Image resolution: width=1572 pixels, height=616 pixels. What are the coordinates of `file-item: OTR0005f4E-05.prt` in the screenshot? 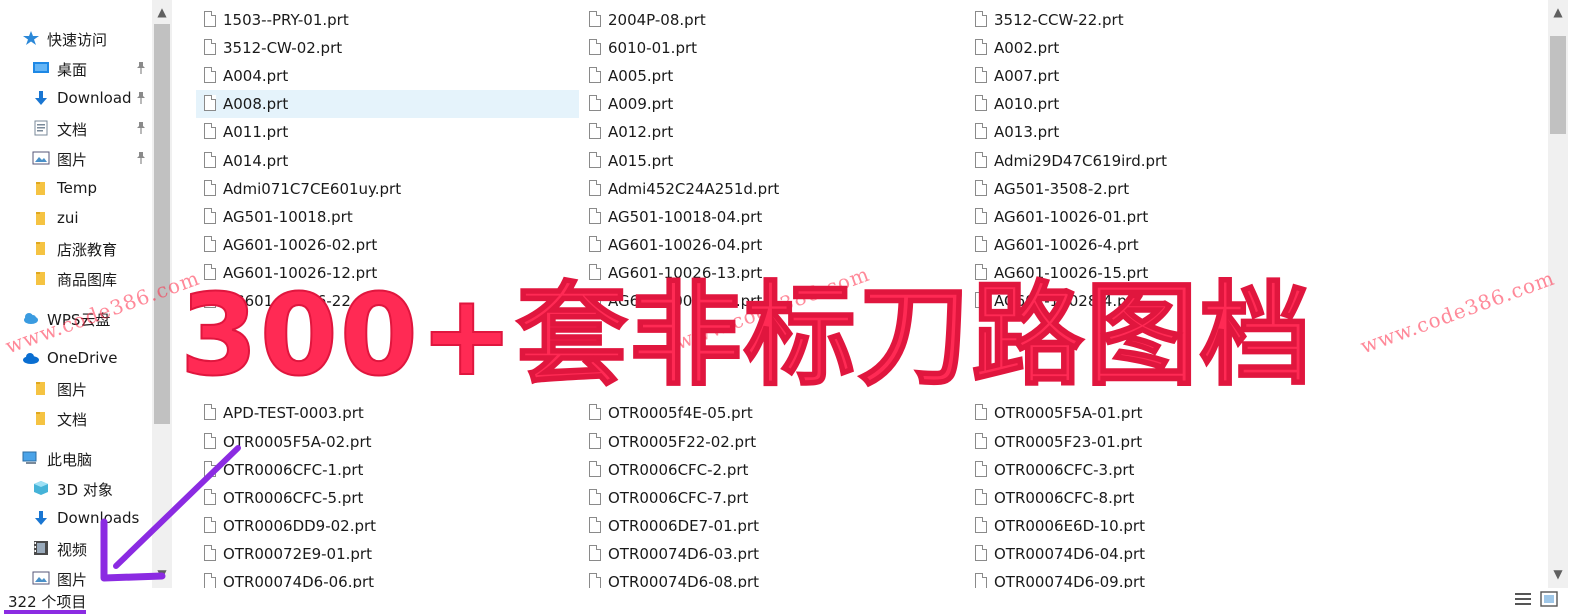 It's located at (772, 413).